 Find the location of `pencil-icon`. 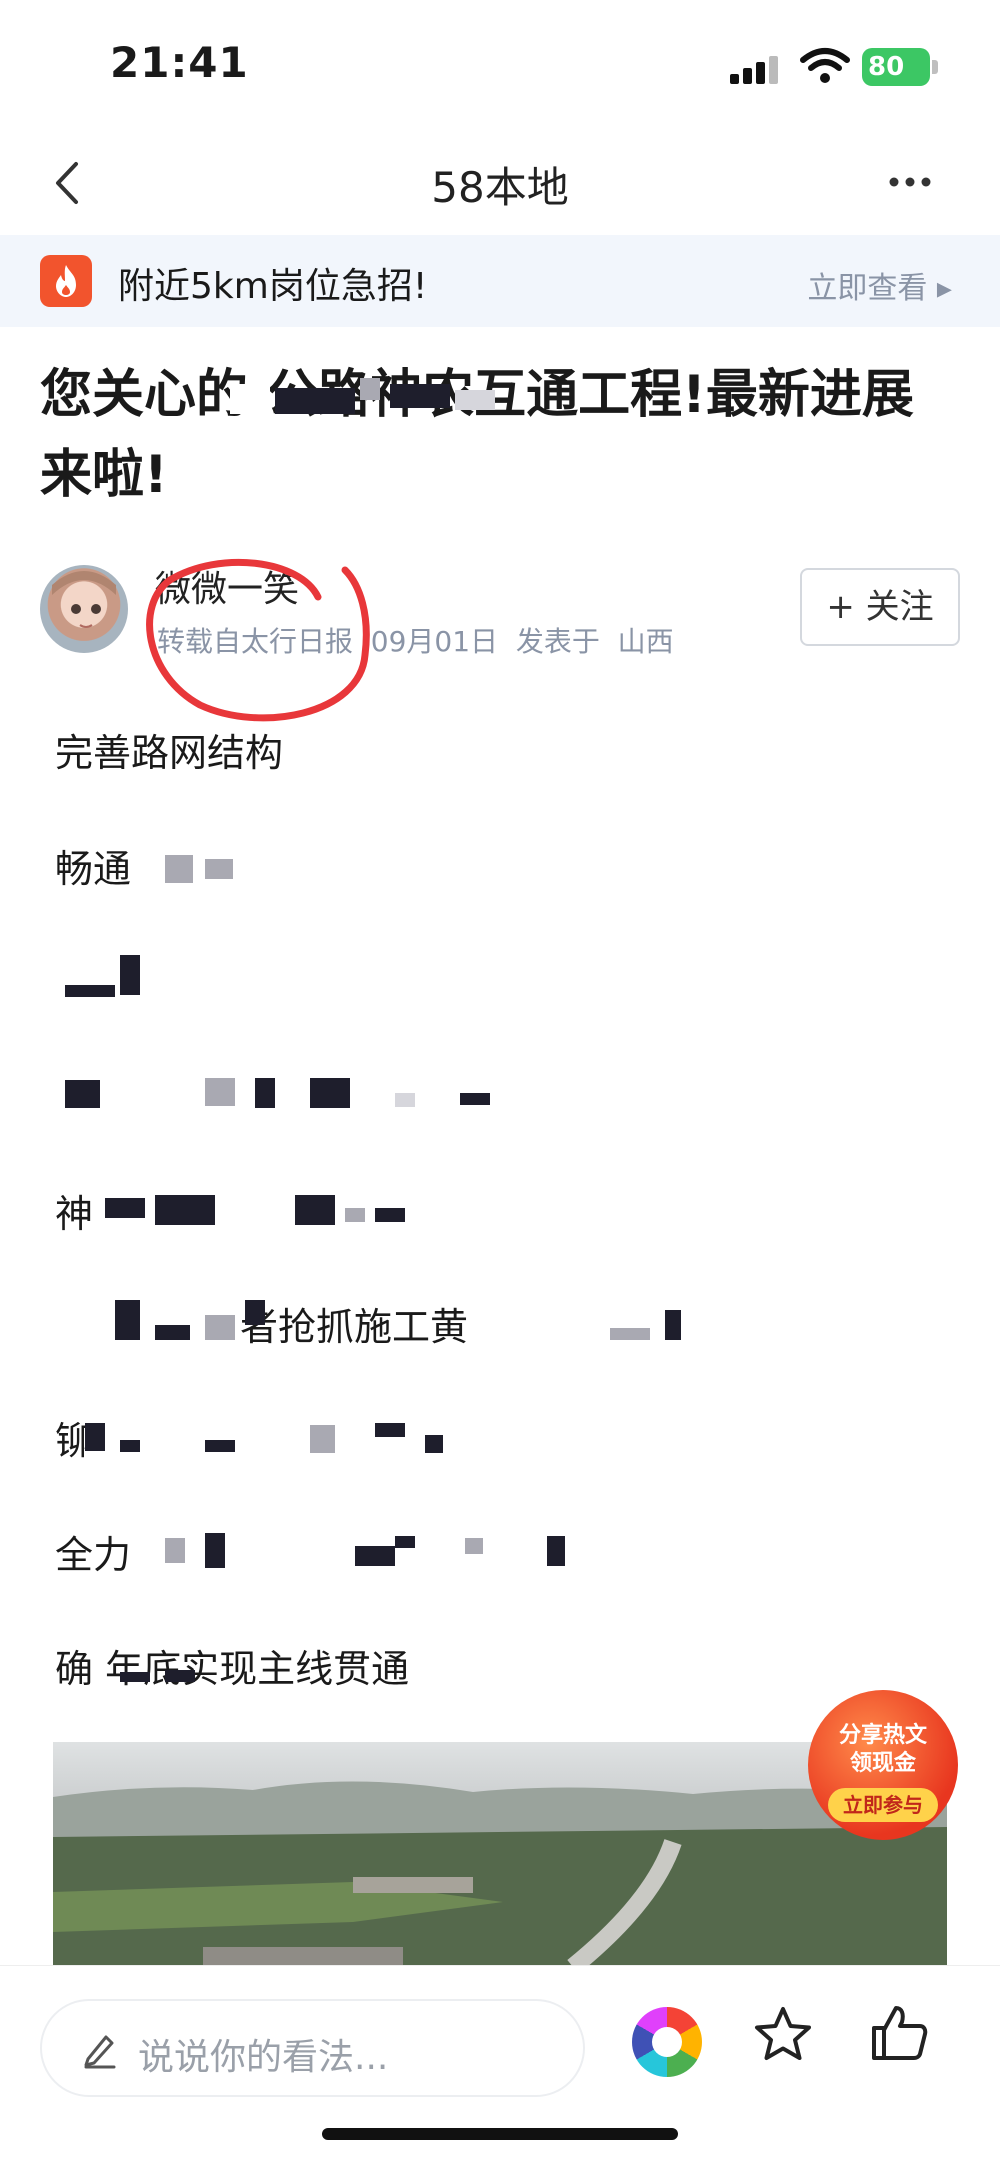

pencil-icon is located at coordinates (100, 2052).